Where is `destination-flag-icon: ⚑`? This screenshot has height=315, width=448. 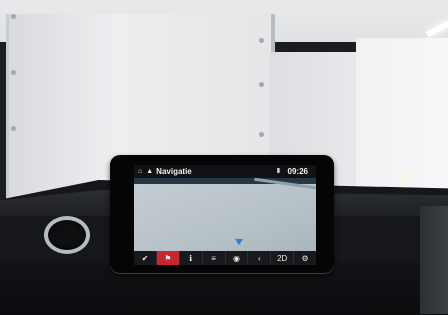
destination-flag-icon: ⚑ is located at coordinates (168, 258).